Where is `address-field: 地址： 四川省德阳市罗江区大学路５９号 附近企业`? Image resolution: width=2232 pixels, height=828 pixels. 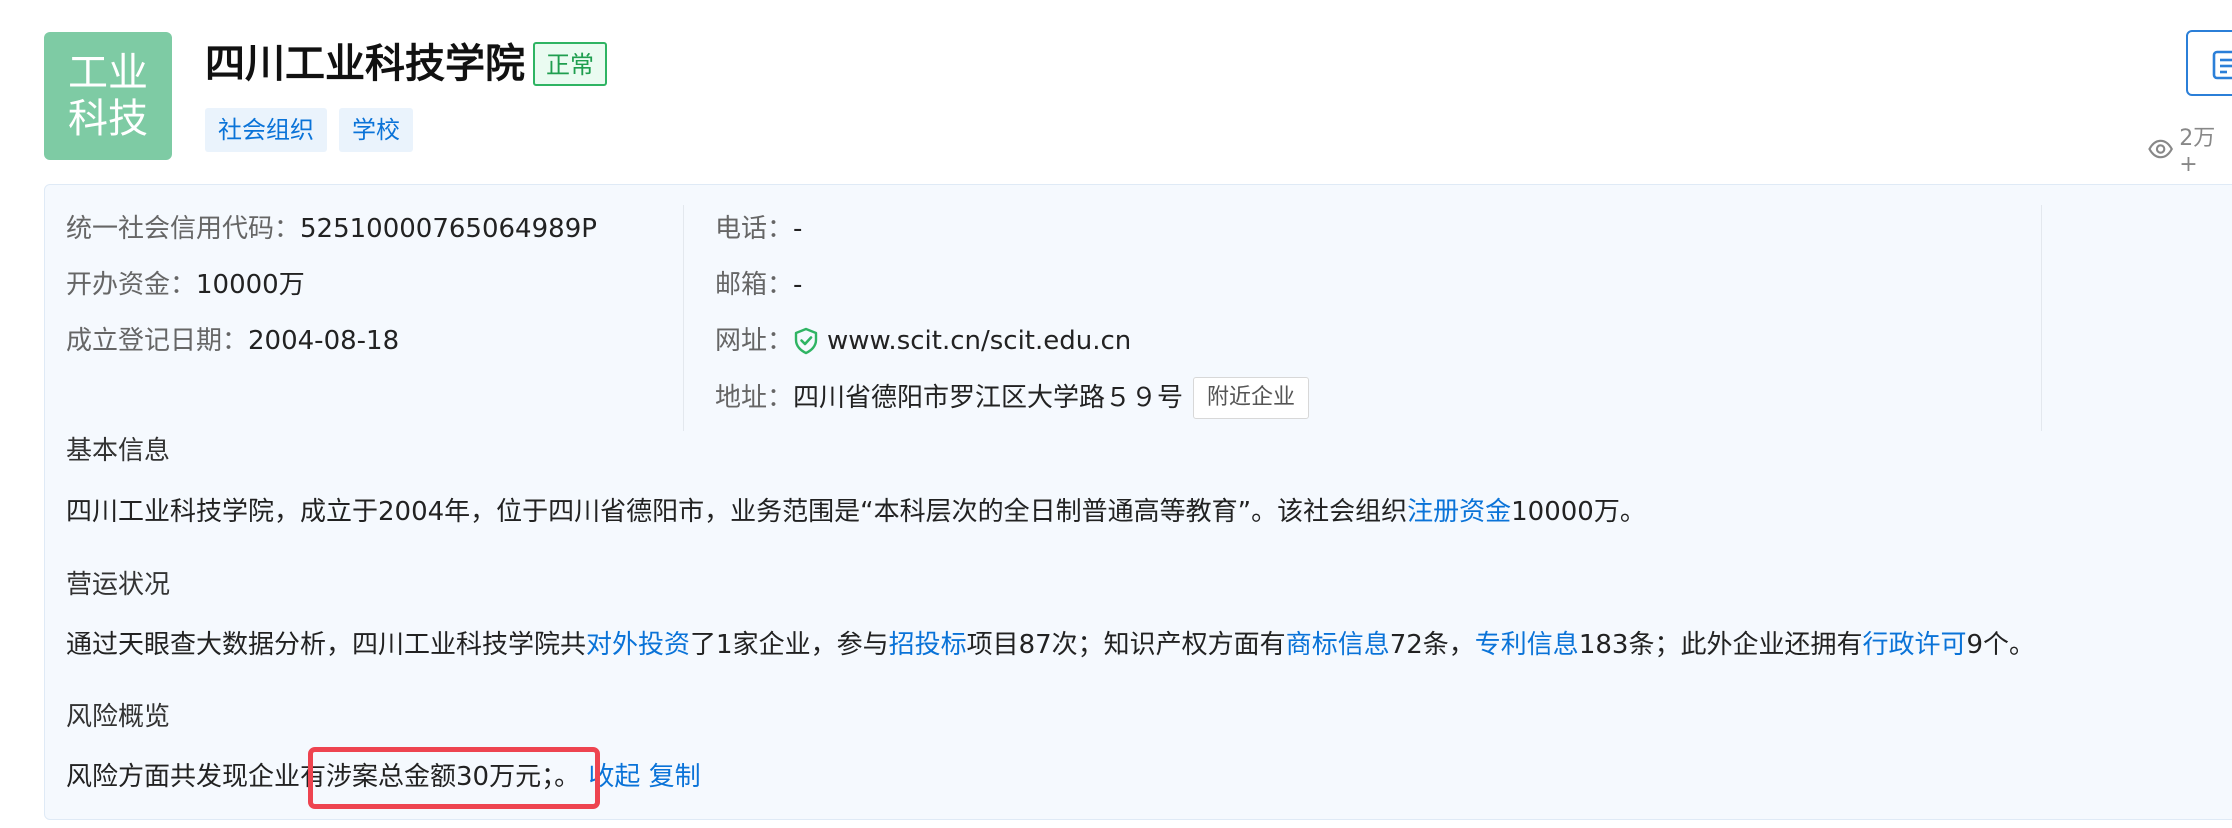 address-field: 地址： 四川省德阳市罗江区大学路５９号 附近企业 is located at coordinates (1012, 398).